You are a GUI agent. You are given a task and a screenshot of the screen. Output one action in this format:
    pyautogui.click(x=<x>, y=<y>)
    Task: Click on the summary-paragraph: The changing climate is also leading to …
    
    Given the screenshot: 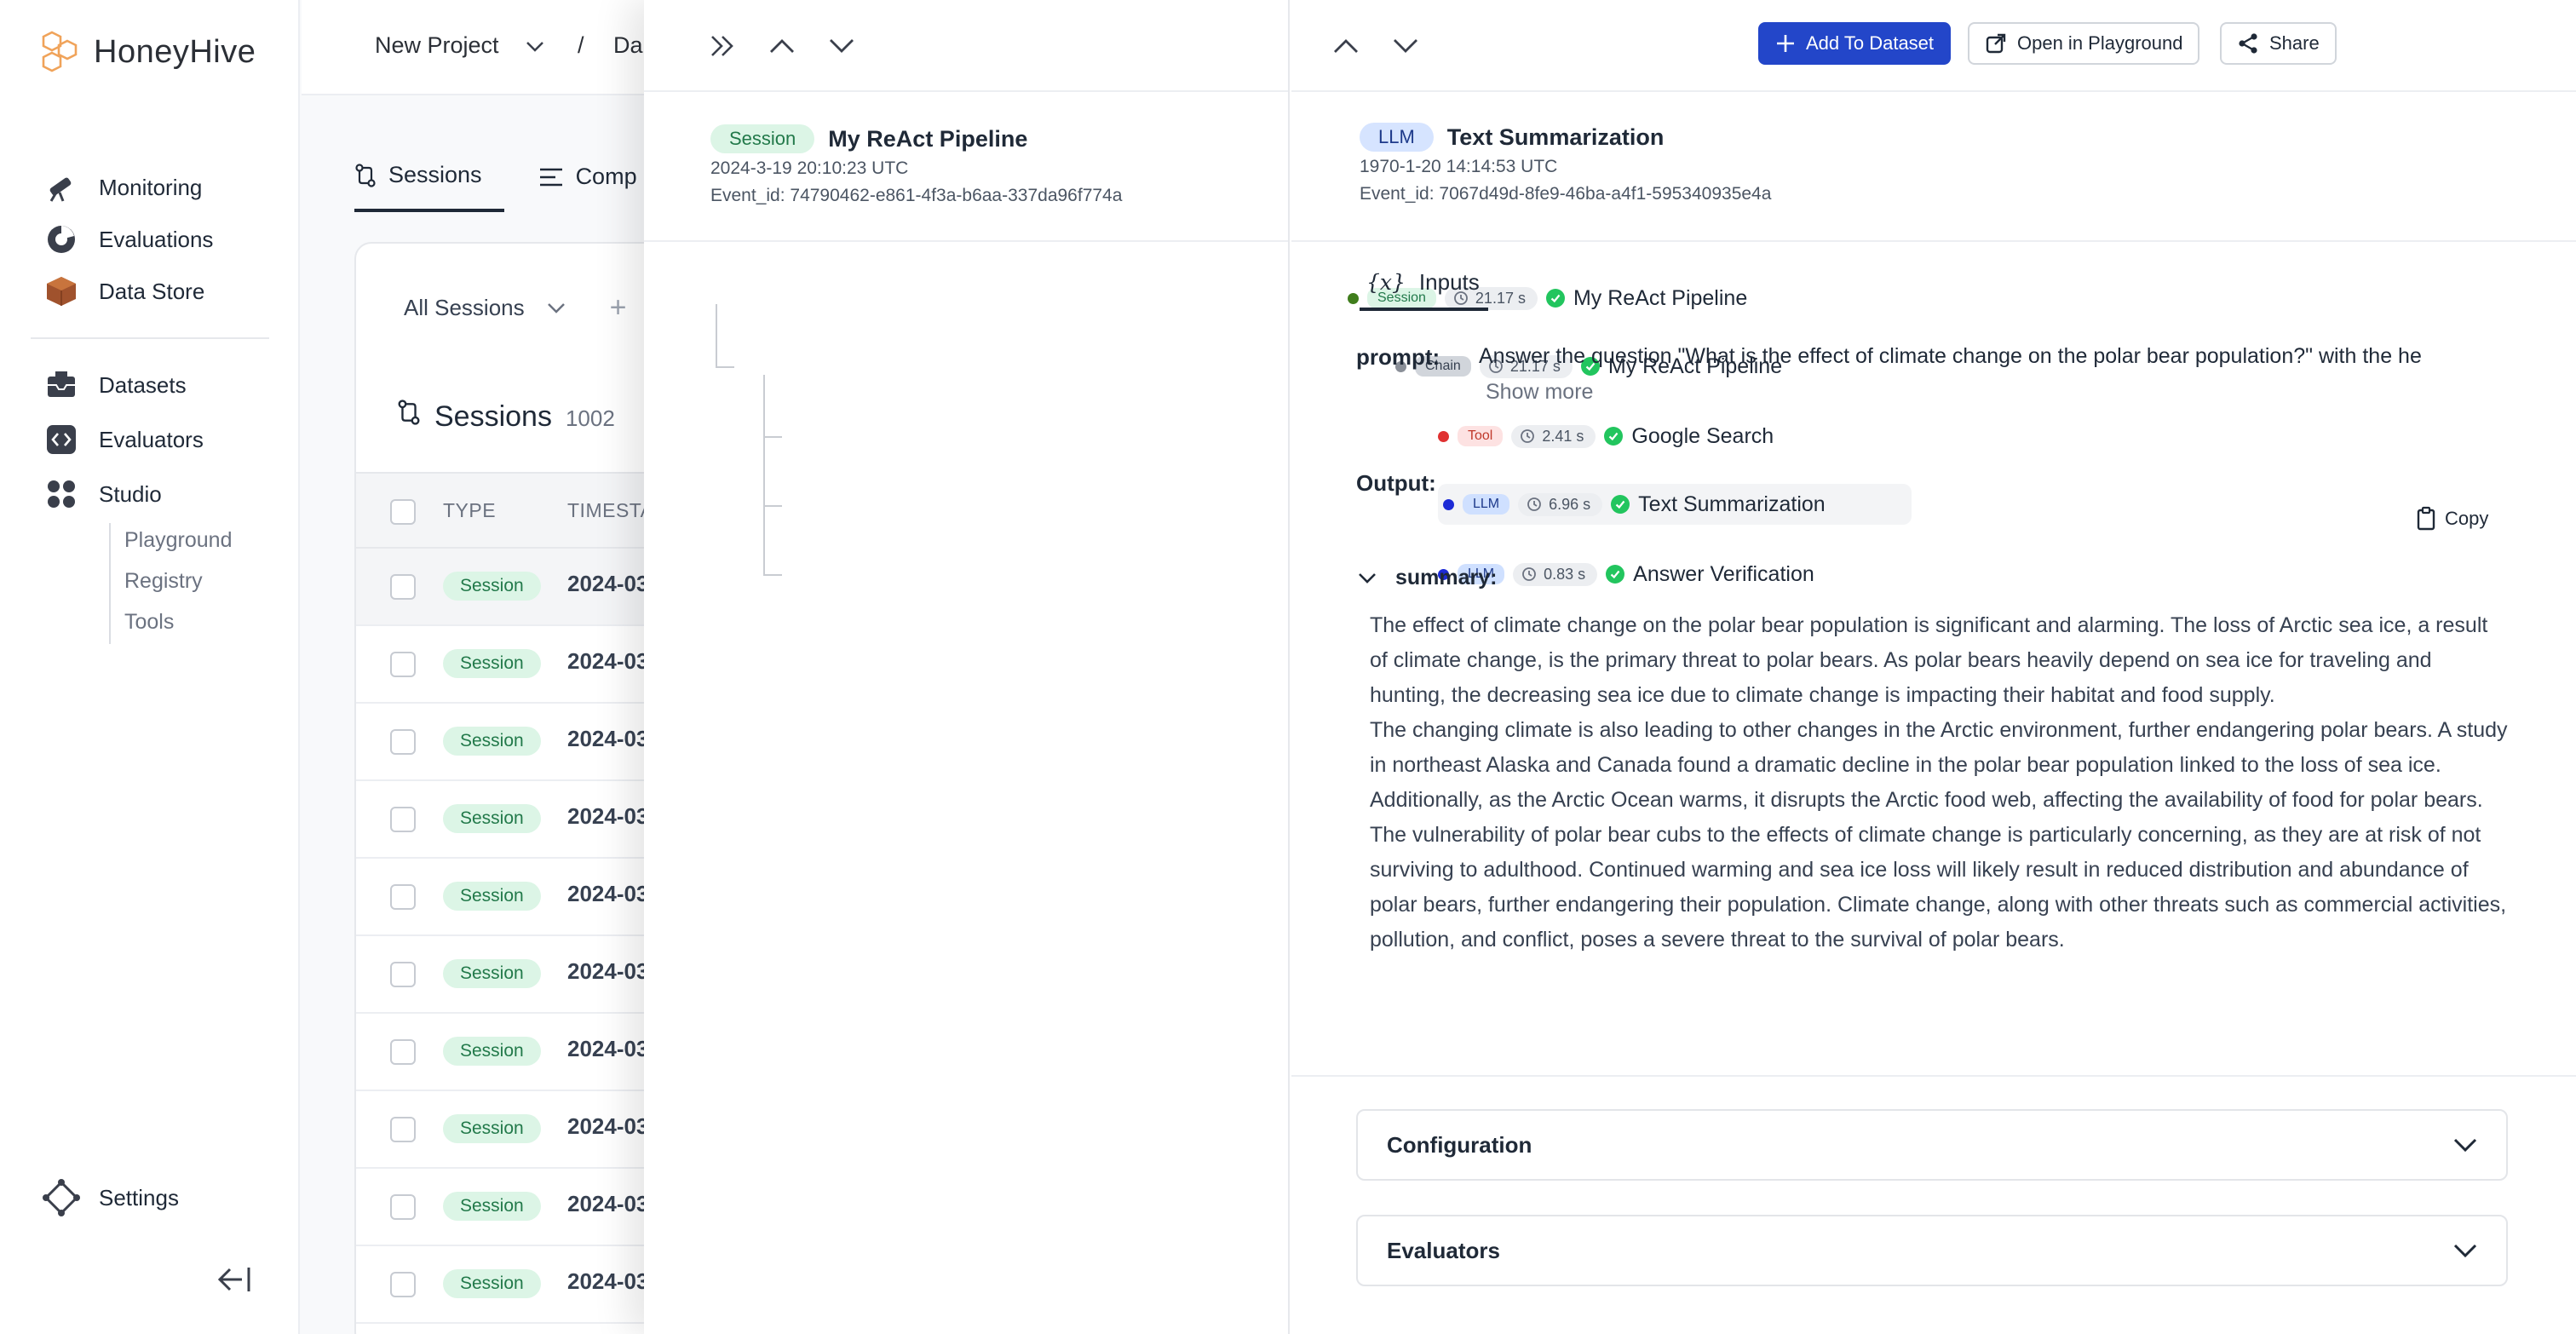 What is the action you would take?
    pyautogui.click(x=1939, y=765)
    